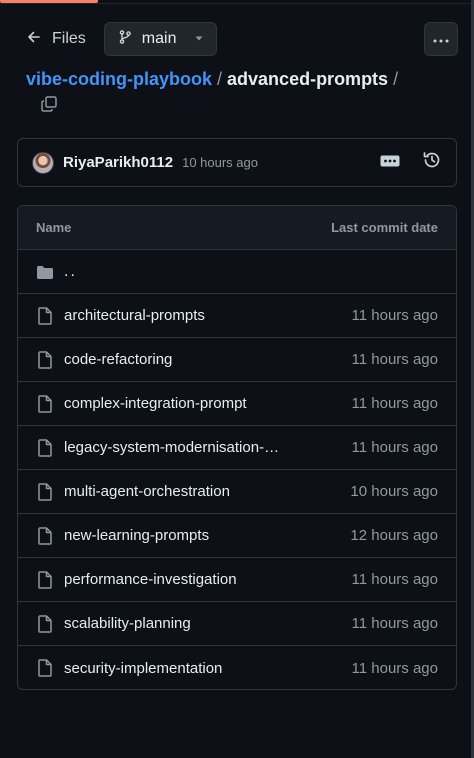 The height and width of the screenshot is (758, 474). I want to click on history-icon, so click(432, 162).